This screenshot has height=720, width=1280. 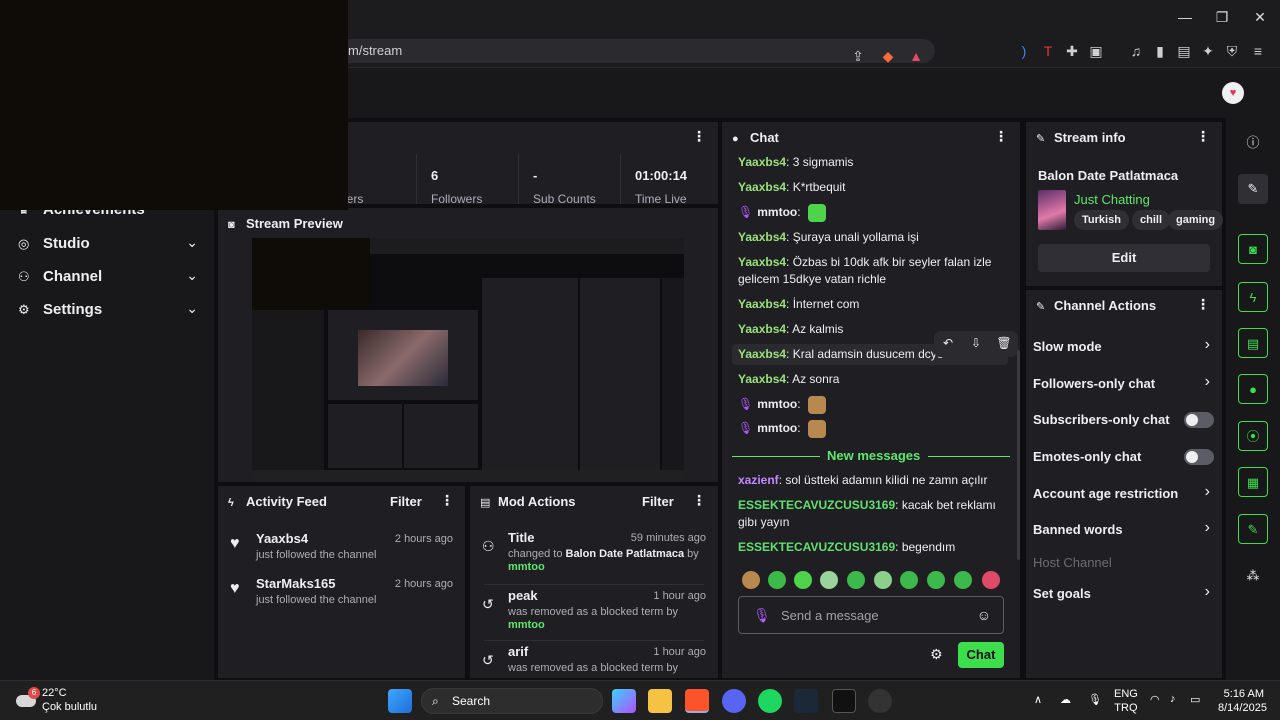 What do you see at coordinates (400, 701) in the screenshot?
I see `windows-start-icon` at bounding box center [400, 701].